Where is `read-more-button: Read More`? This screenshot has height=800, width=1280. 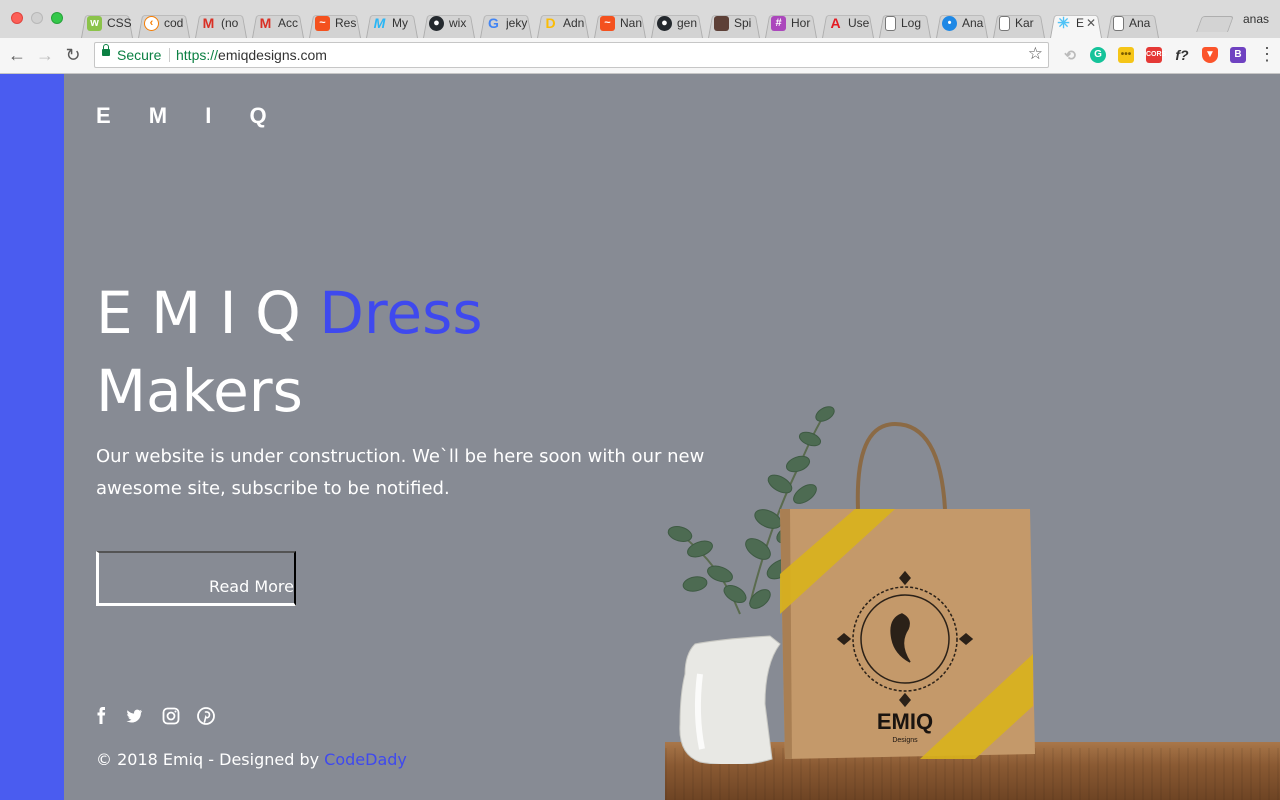 read-more-button: Read More is located at coordinates (196, 578).